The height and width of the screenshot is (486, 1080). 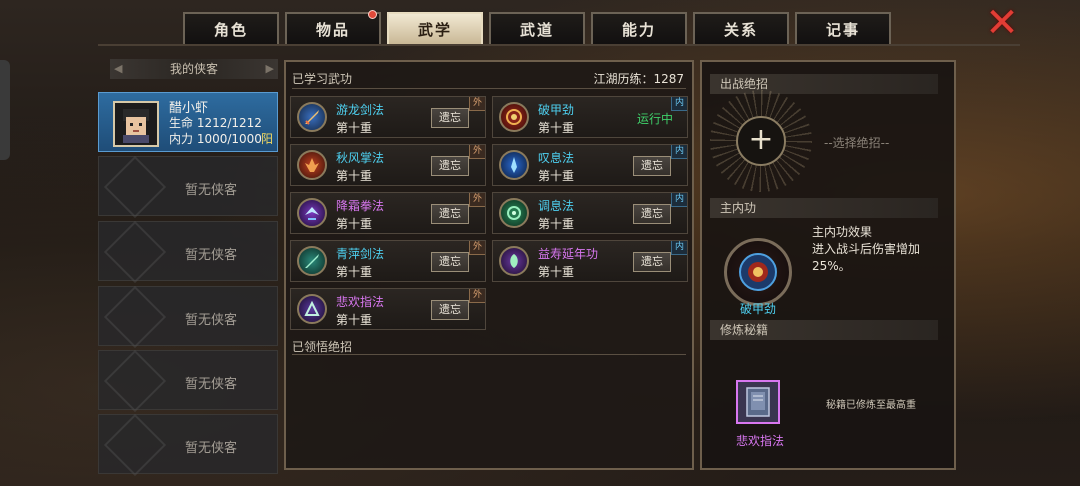 I want to click on book-icon, so click(x=758, y=402).